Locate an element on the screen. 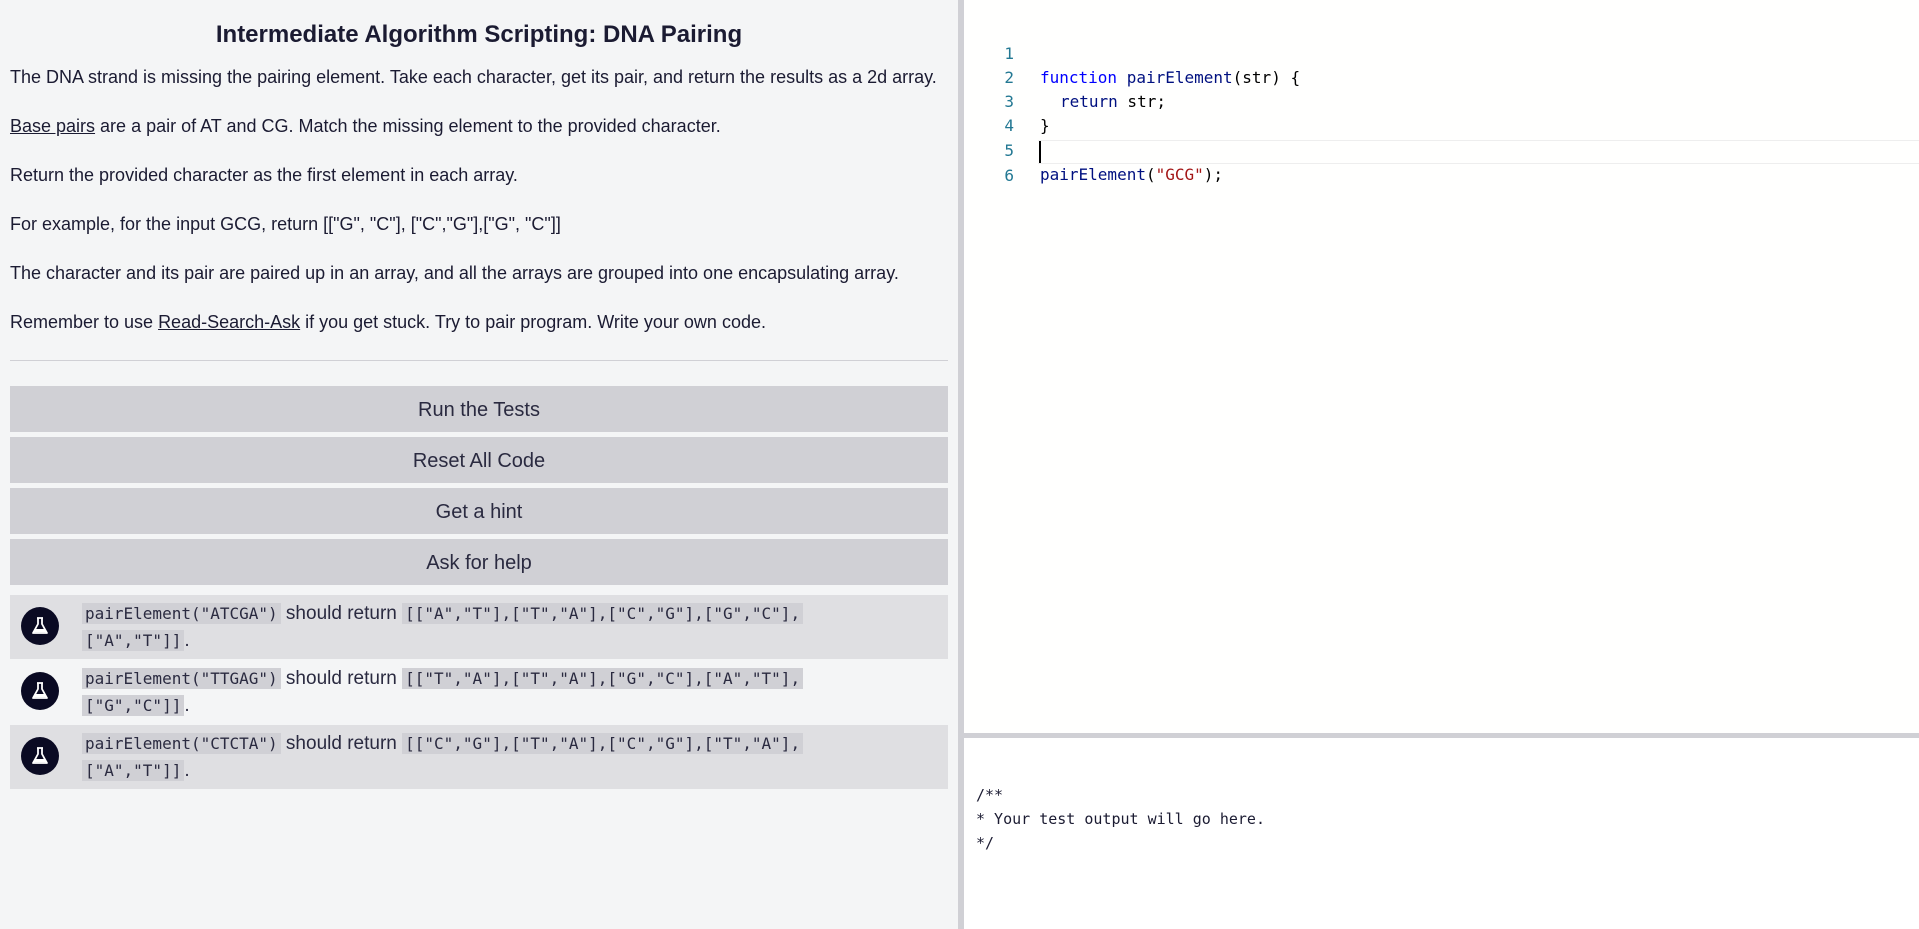 Image resolution: width=1919 pixels, height=929 pixels. code-line: 1 function pairElement(str) { is located at coordinates (1441, 52).